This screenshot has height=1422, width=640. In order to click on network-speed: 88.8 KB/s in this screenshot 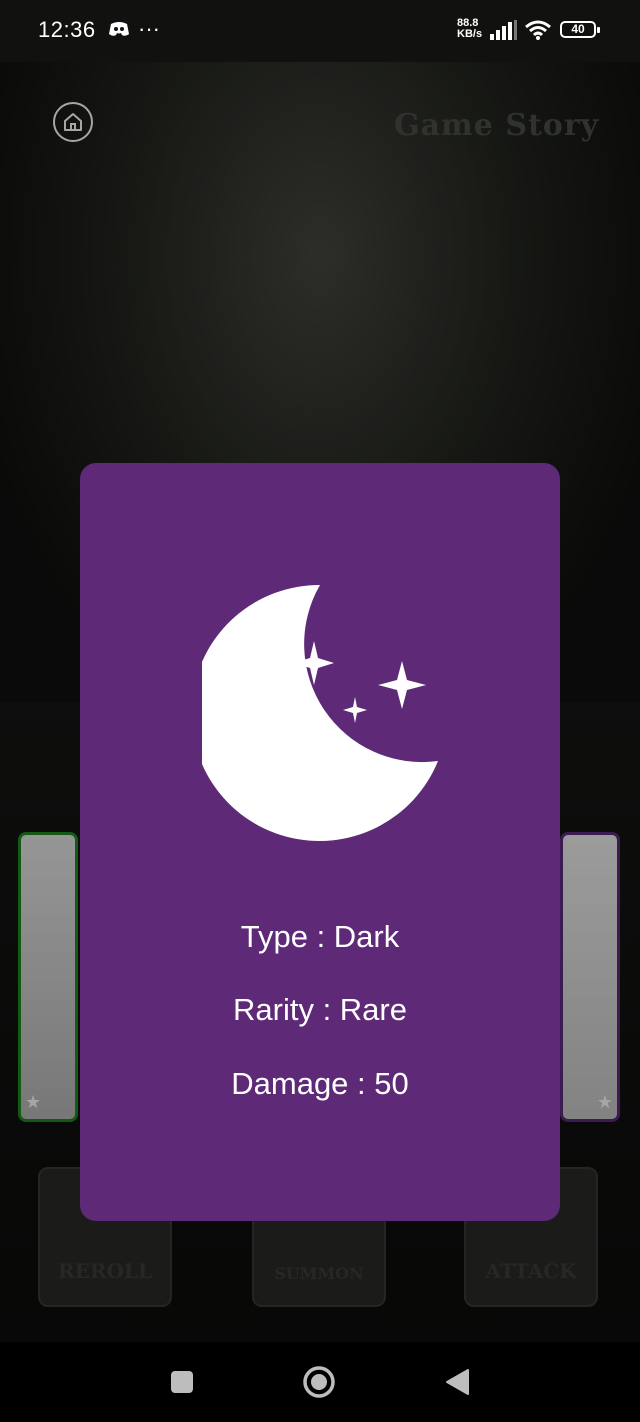, I will do `click(470, 28)`.